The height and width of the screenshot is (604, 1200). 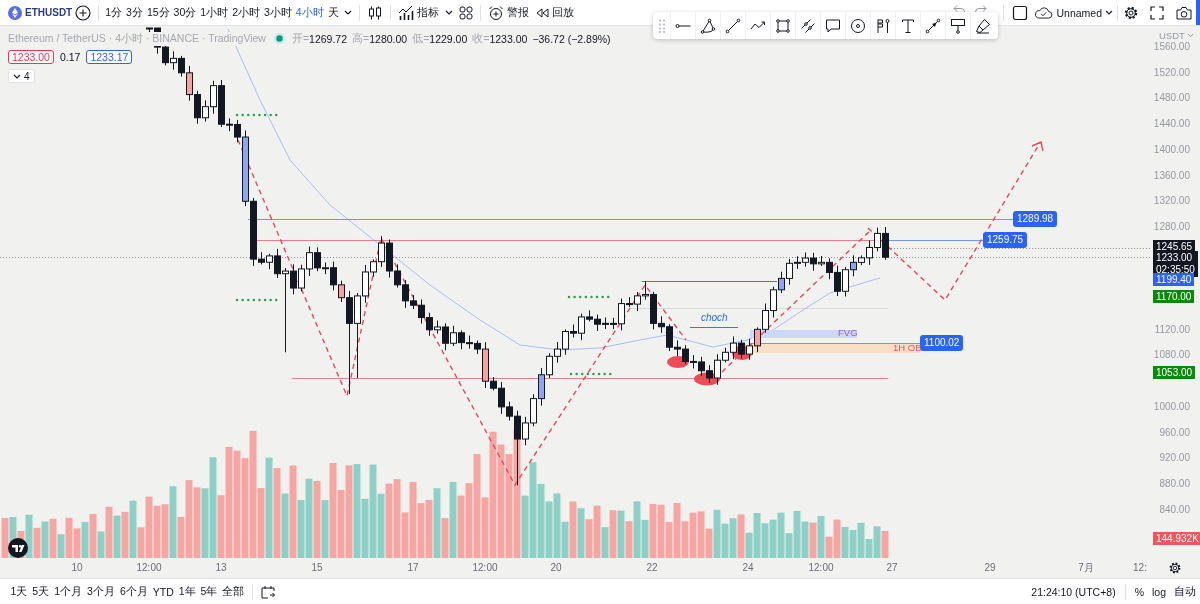 I want to click on price-level-label: 1259.75, so click(x=1005, y=240).